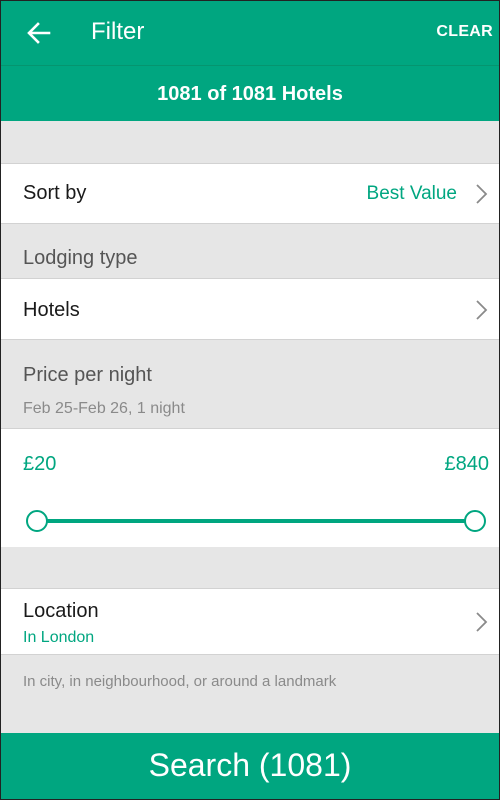 Image resolution: width=500 pixels, height=800 pixels. What do you see at coordinates (118, 31) in the screenshot?
I see `page-title: Filter` at bounding box center [118, 31].